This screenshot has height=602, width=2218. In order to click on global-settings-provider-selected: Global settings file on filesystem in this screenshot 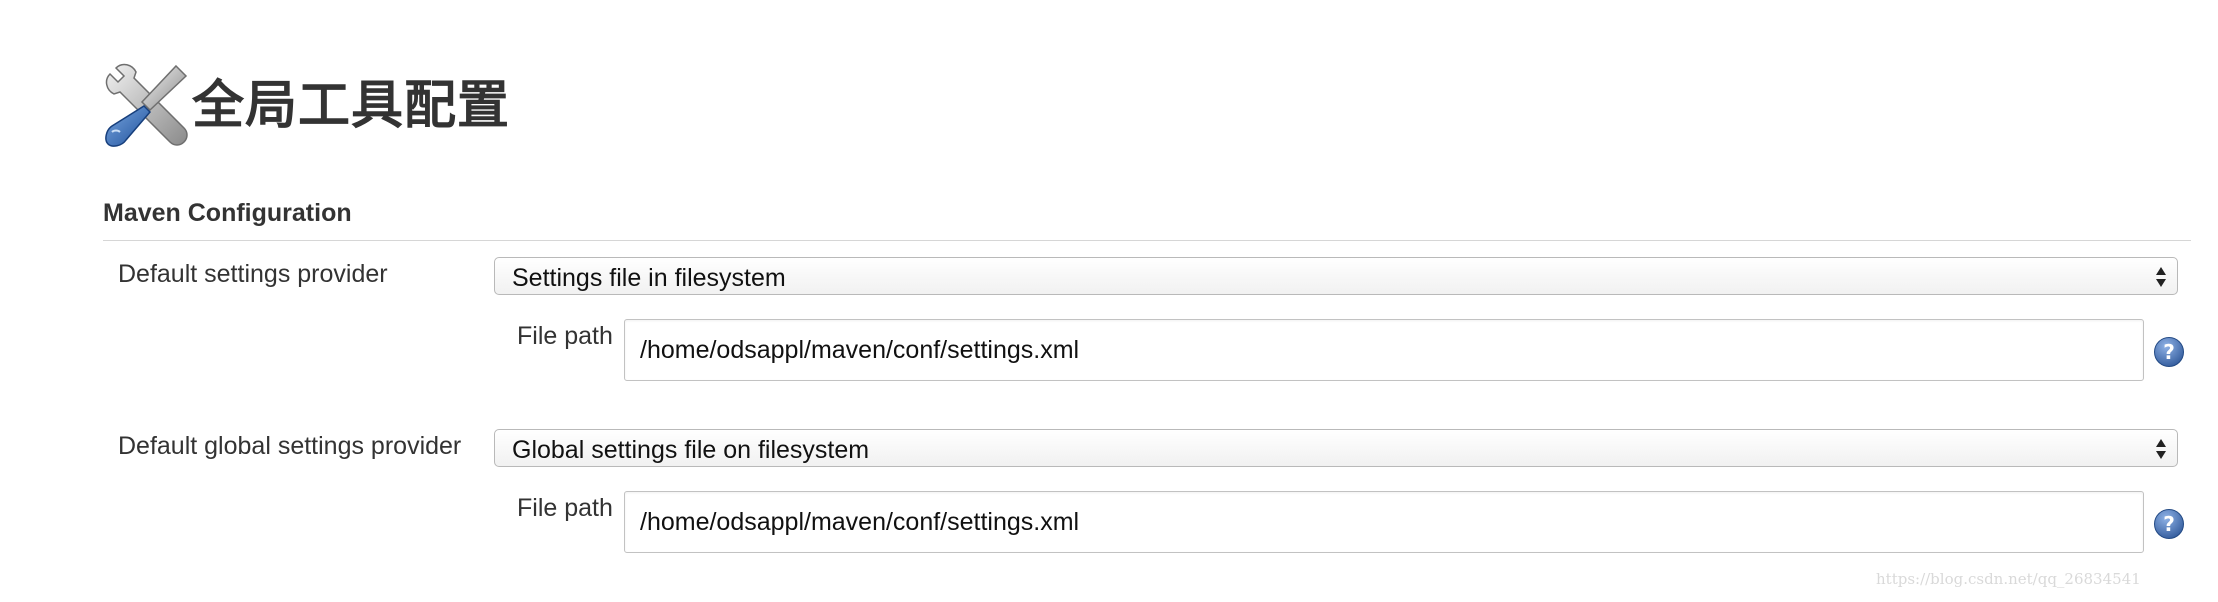, I will do `click(691, 450)`.